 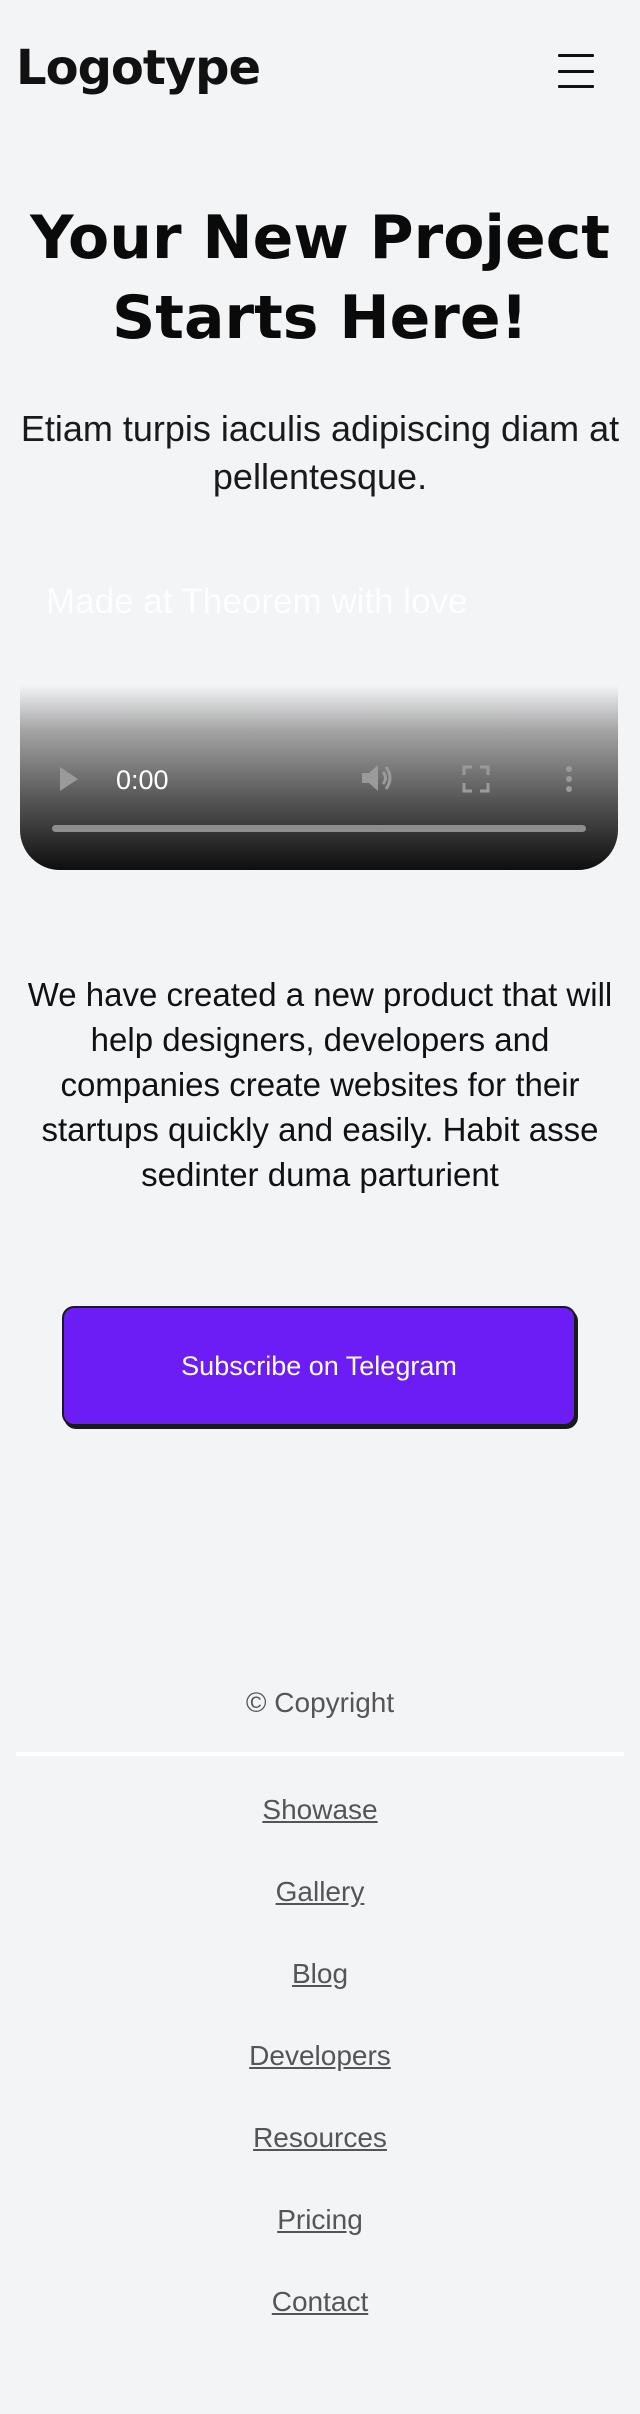 I want to click on fullscreen-icon, so click(x=476, y=779).